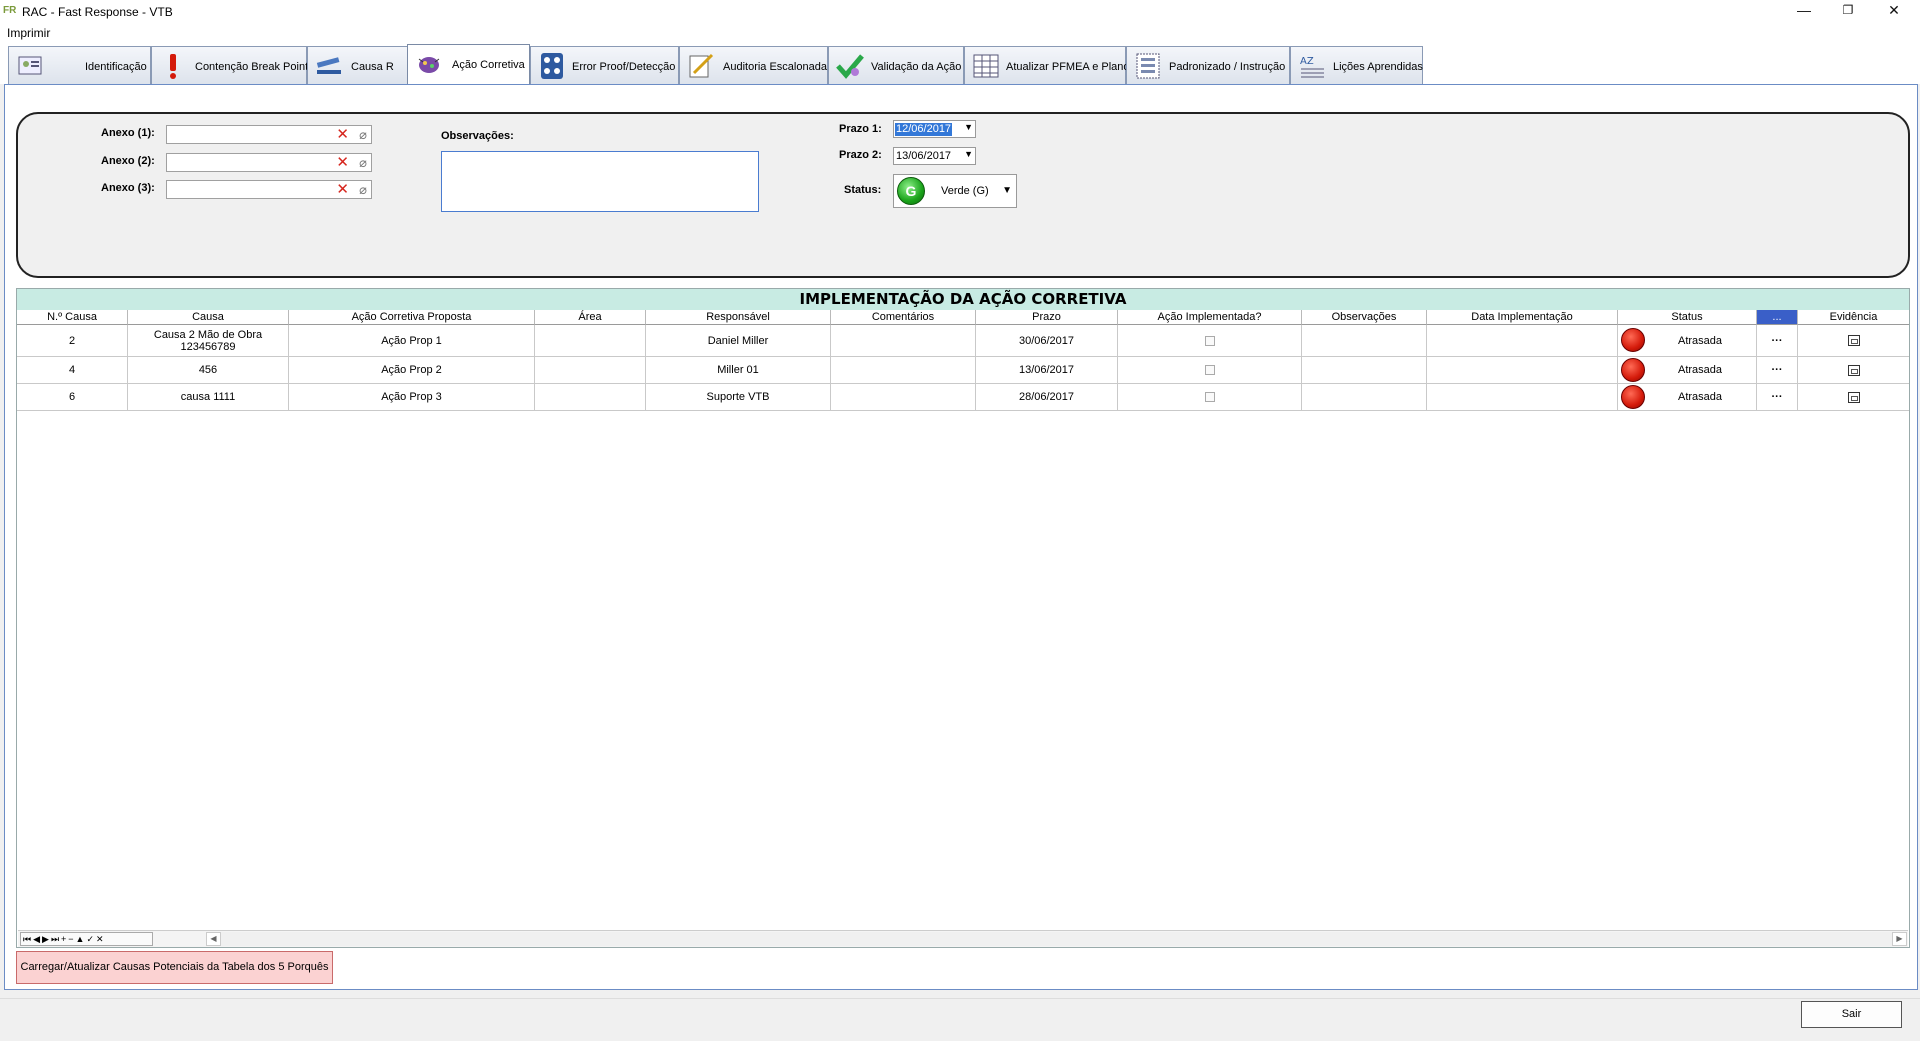 This screenshot has height=1041, width=1920. What do you see at coordinates (412, 341) in the screenshot?
I see `cell-acao: Ação Prop 1` at bounding box center [412, 341].